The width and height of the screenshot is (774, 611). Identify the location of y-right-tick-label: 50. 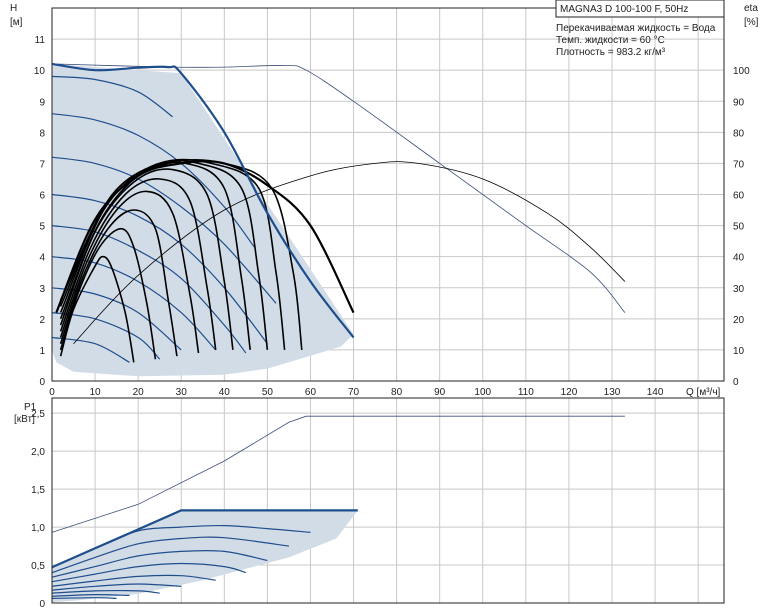
(739, 227).